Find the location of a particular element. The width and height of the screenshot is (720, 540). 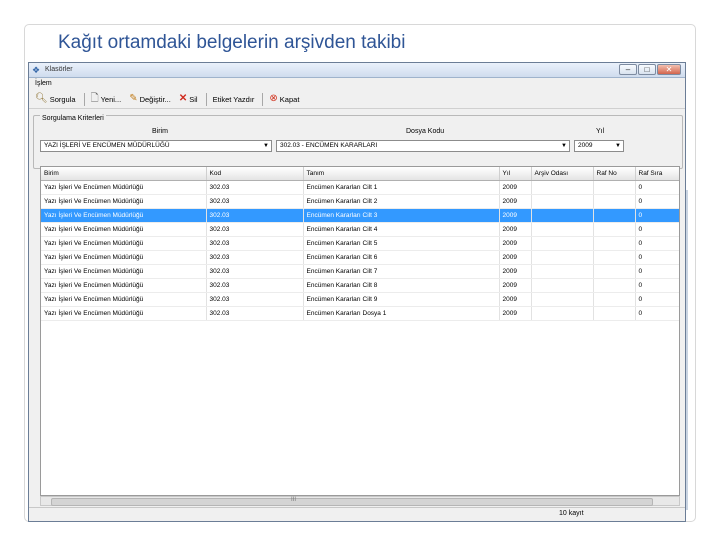

column-header-birim: Birim is located at coordinates (124, 174).